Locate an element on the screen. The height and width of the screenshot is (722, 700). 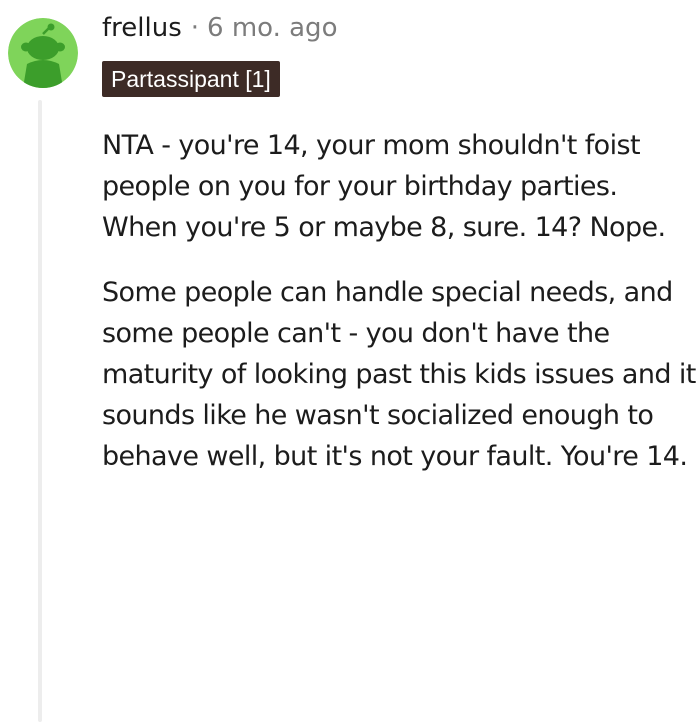
user-avatar is located at coordinates (43, 53).